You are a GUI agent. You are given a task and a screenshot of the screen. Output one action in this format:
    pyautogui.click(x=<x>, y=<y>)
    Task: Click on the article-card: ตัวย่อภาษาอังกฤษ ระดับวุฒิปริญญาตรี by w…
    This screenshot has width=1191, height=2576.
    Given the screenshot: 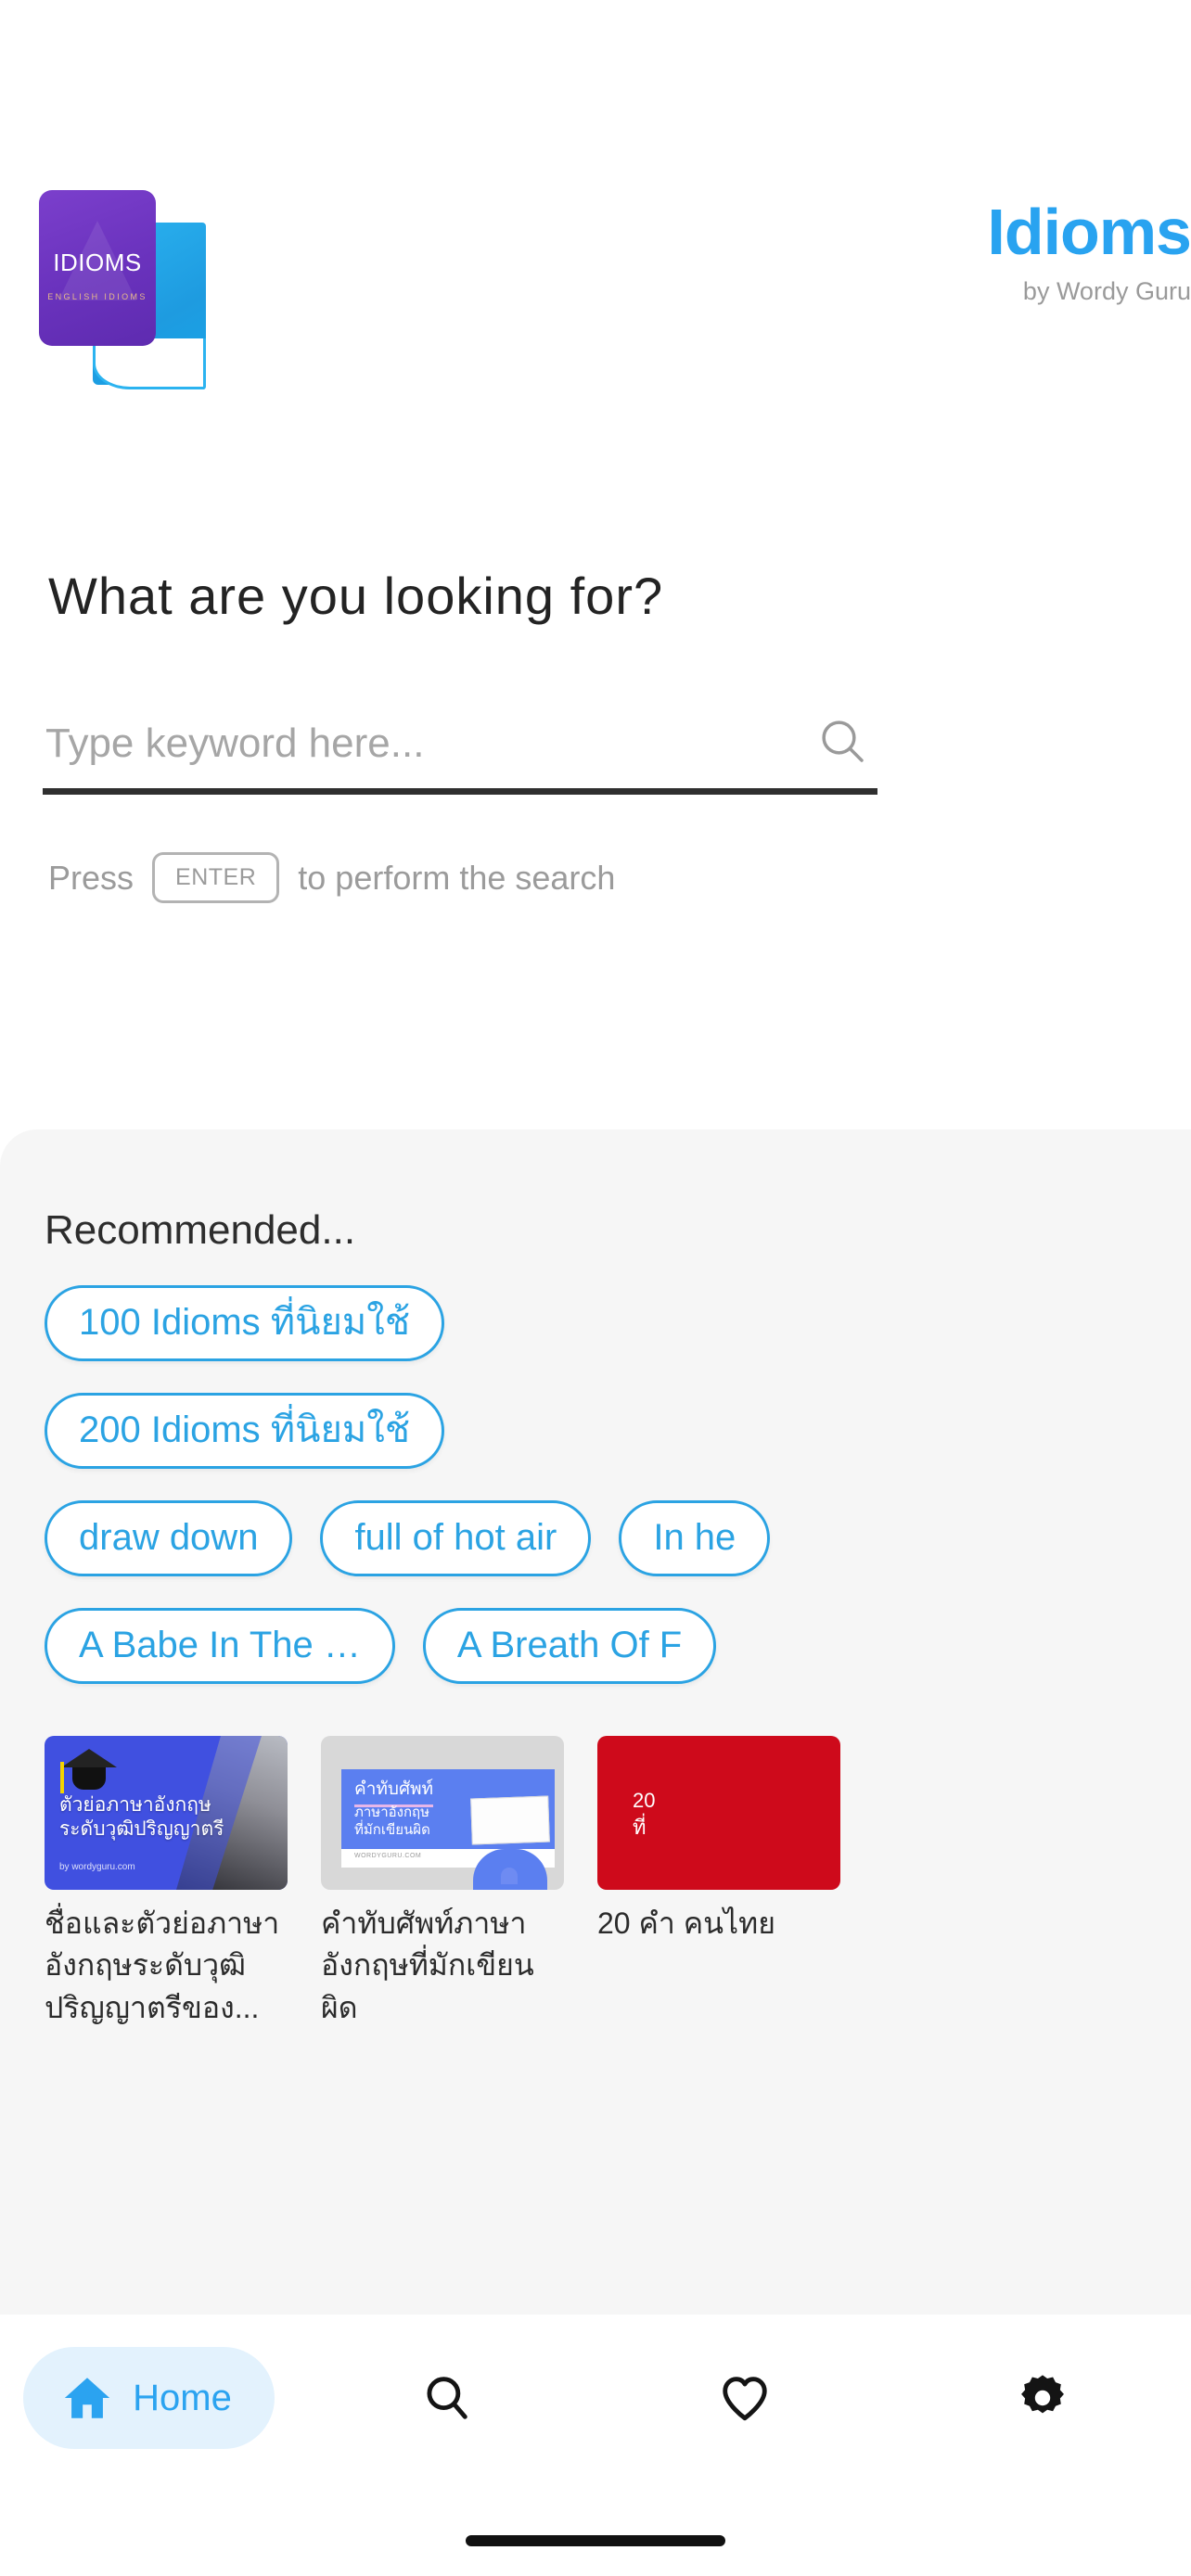 What is the action you would take?
    pyautogui.click(x=166, y=1882)
    